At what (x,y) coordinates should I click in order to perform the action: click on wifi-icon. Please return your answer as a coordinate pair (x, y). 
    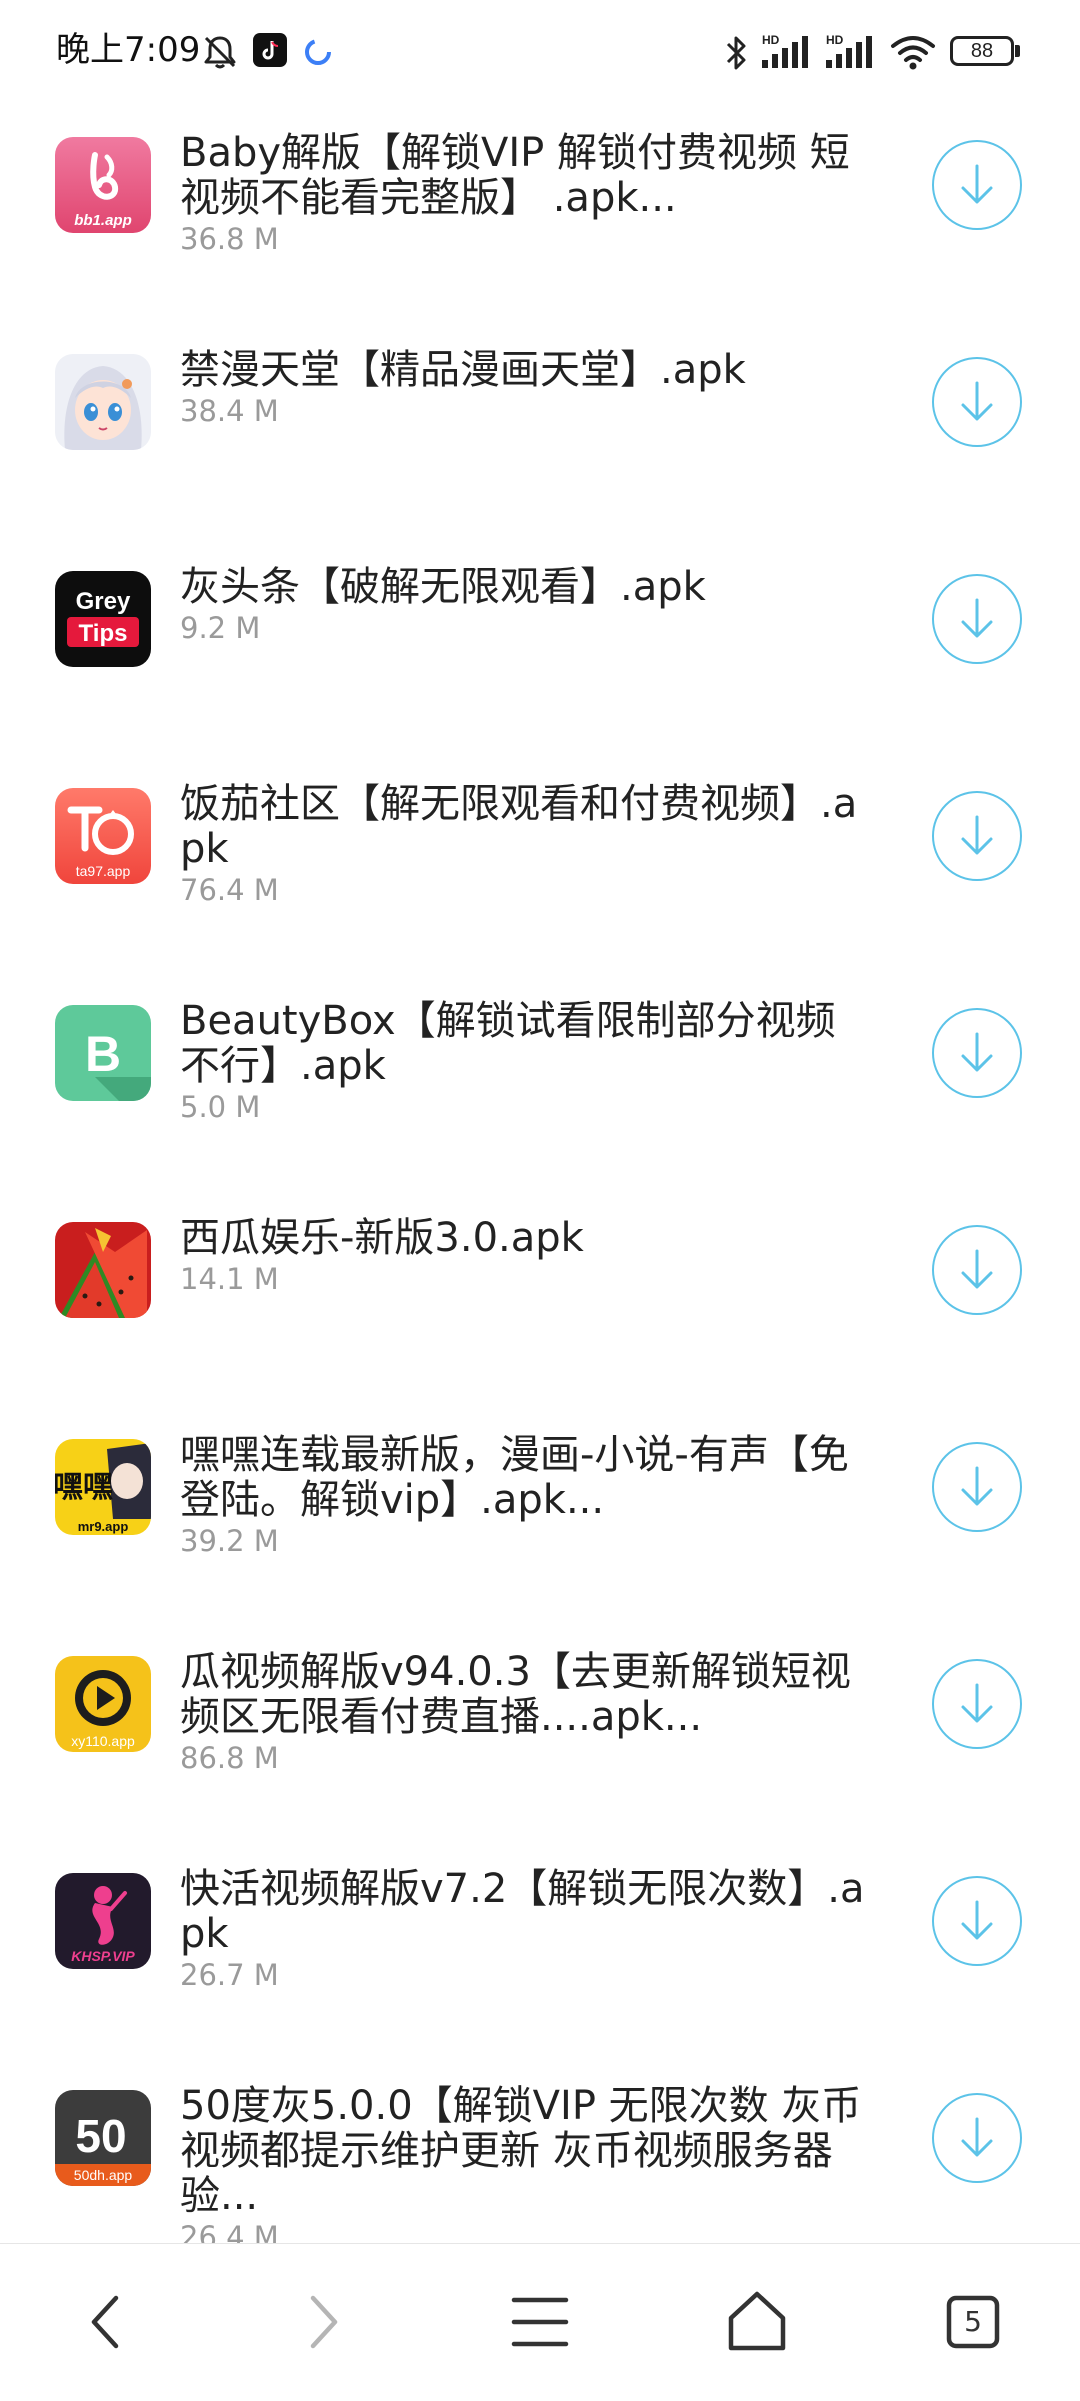
    Looking at the image, I should click on (913, 53).